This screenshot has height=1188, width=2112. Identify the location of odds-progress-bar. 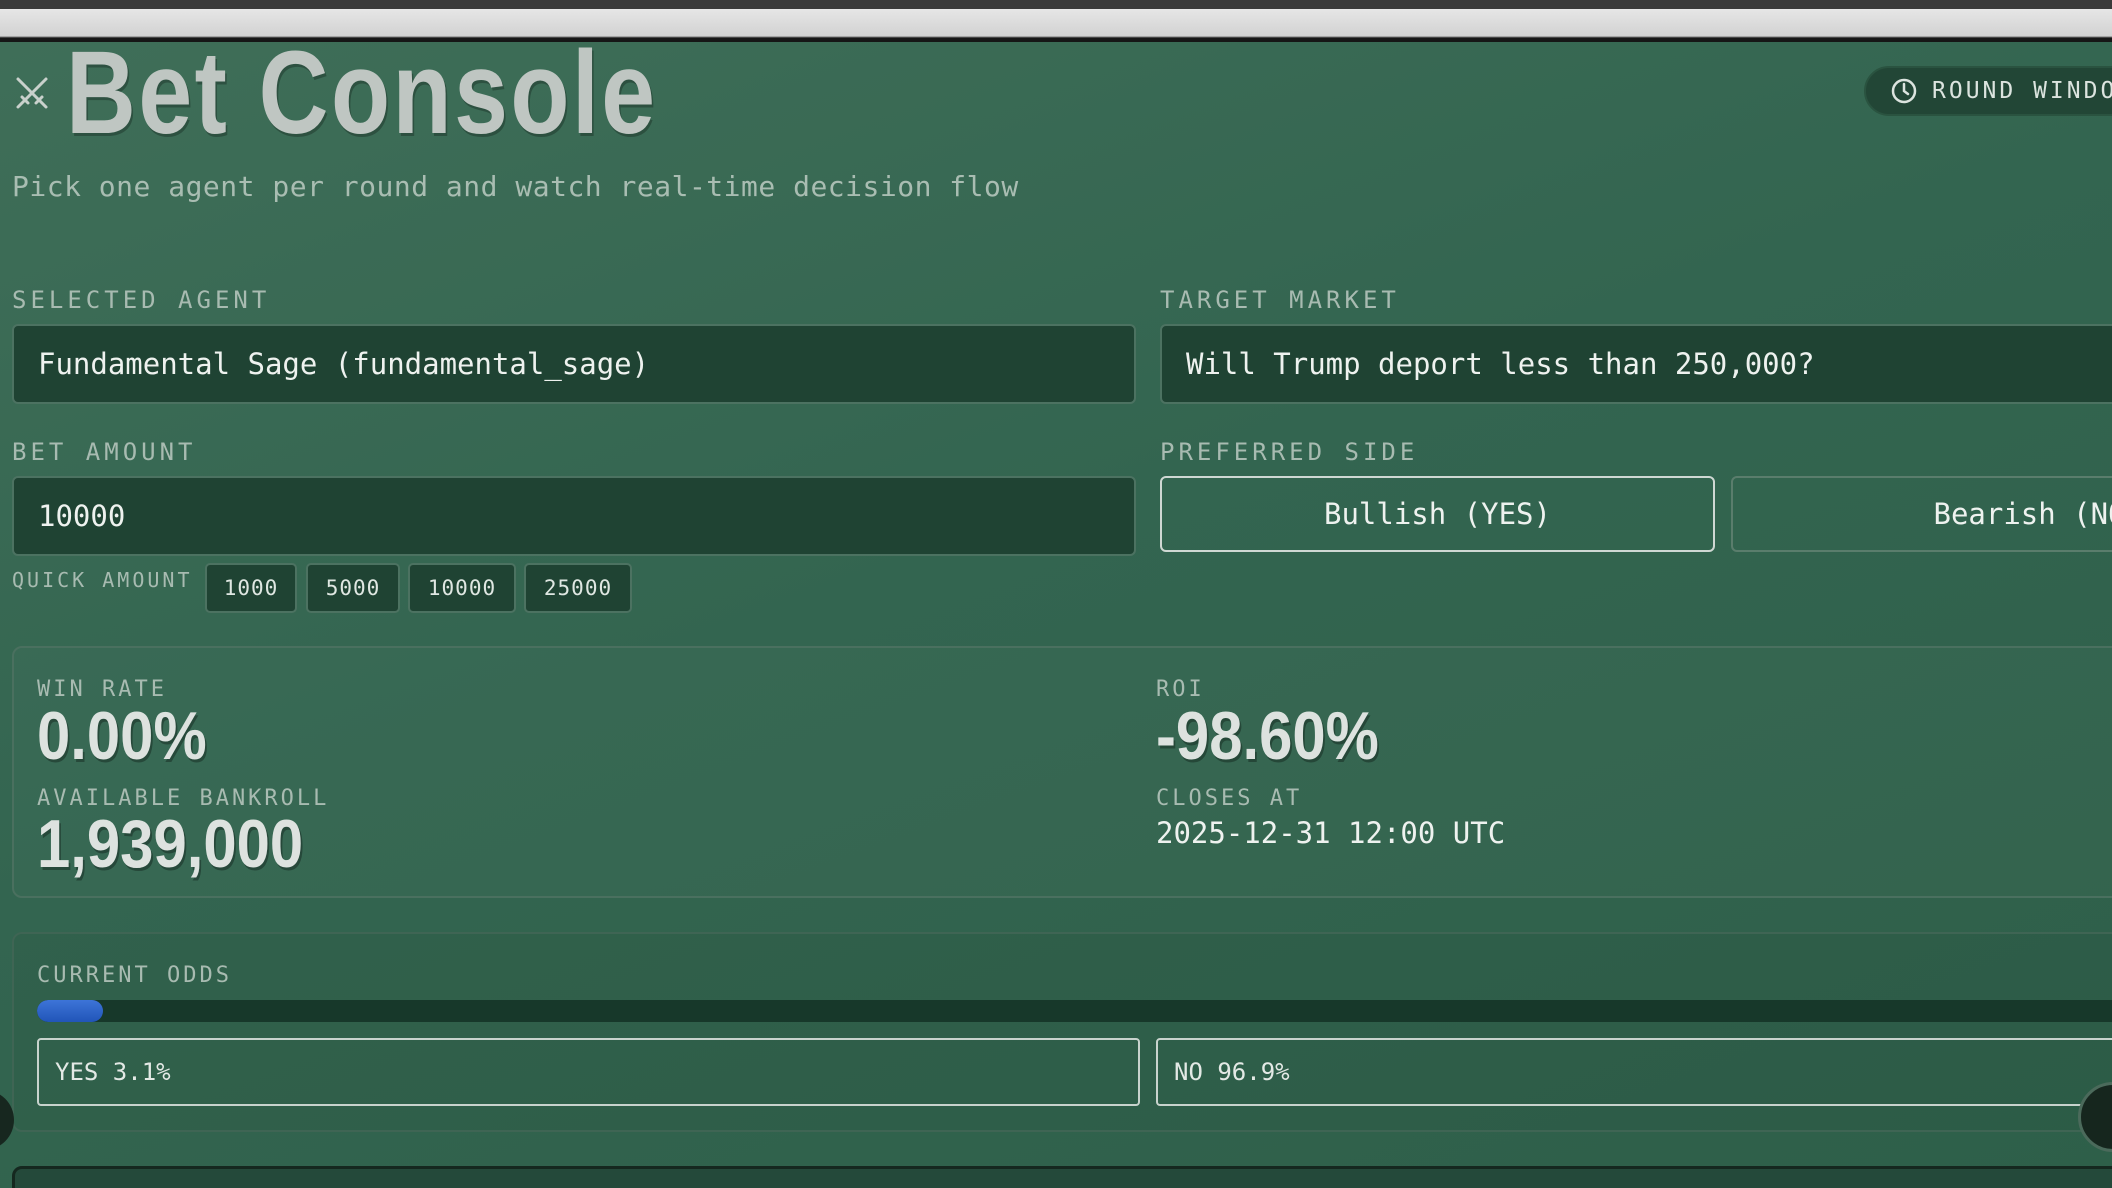
(1074, 1011).